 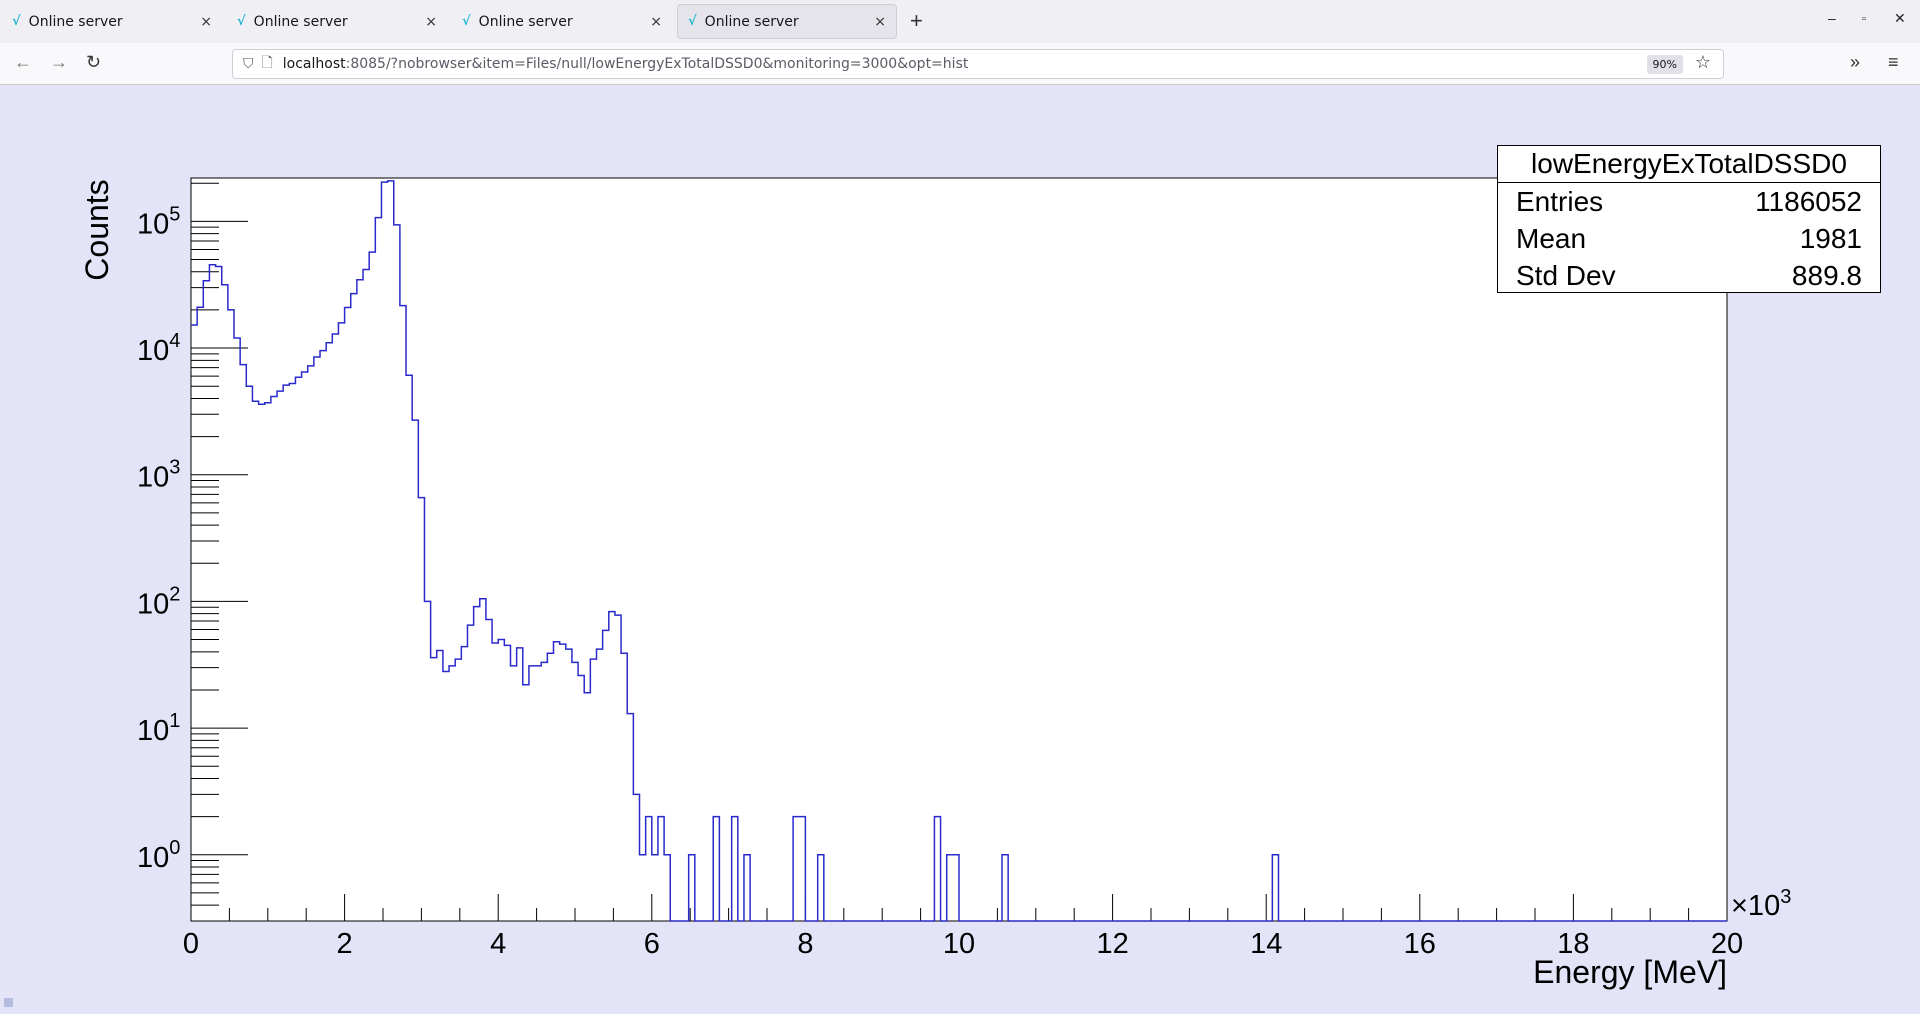 What do you see at coordinates (345, 944) in the screenshot?
I see `x-tick-label: 2` at bounding box center [345, 944].